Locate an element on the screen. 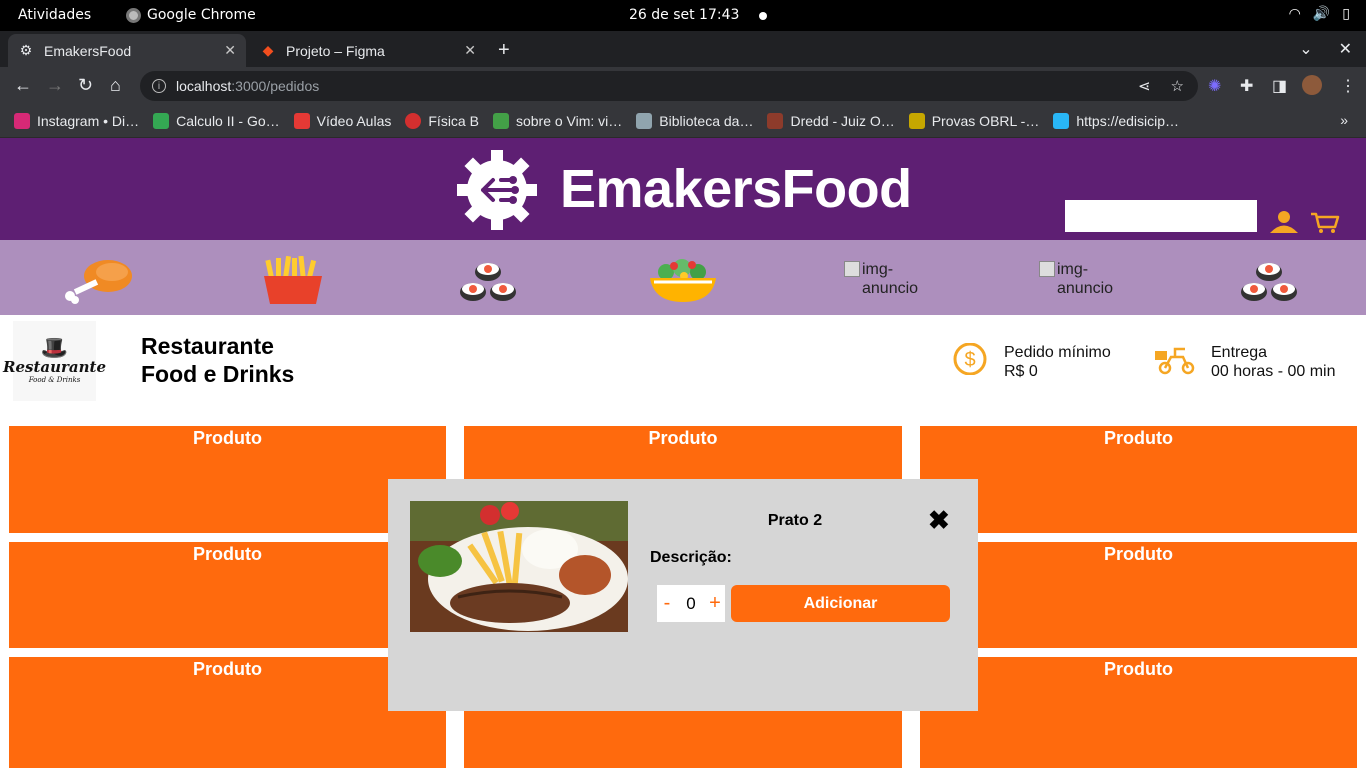  delivery-info: Entrega 00 horas - 00 min is located at coordinates (1245, 362).